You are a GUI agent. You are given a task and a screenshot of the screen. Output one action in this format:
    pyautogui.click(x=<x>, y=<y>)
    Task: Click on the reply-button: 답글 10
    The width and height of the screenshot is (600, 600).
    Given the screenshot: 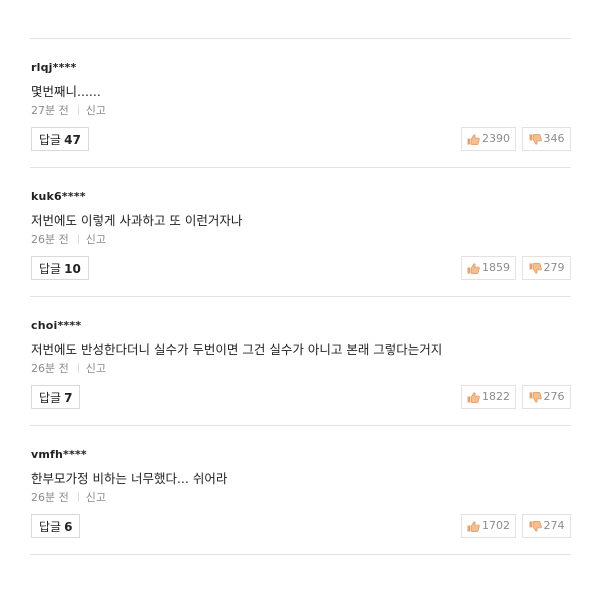 What is the action you would take?
    pyautogui.click(x=60, y=268)
    